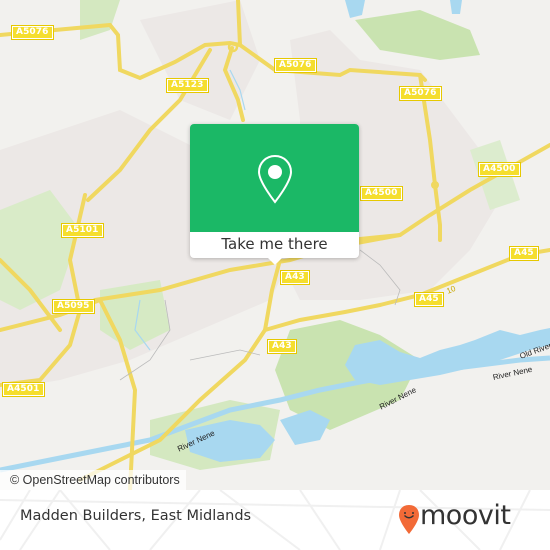  What do you see at coordinates (136, 516) in the screenshot?
I see `place-name: Madden Builders, East Midlands` at bounding box center [136, 516].